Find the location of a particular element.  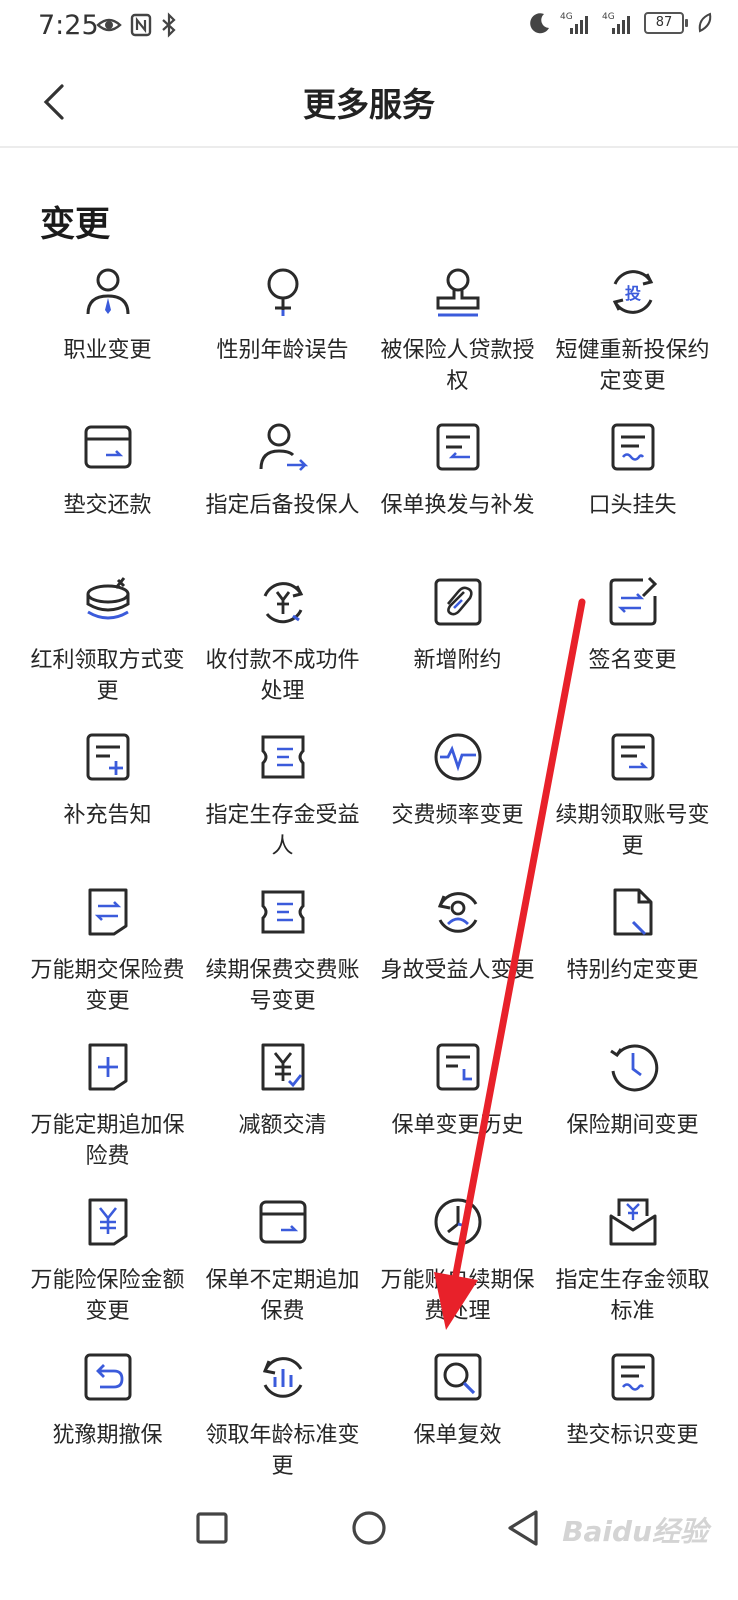

recent-apps-button is located at coordinates (212, 1528).